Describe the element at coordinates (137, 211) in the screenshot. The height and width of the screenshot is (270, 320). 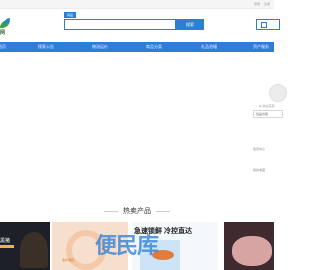
I see `section-title: 热卖产品` at that location.